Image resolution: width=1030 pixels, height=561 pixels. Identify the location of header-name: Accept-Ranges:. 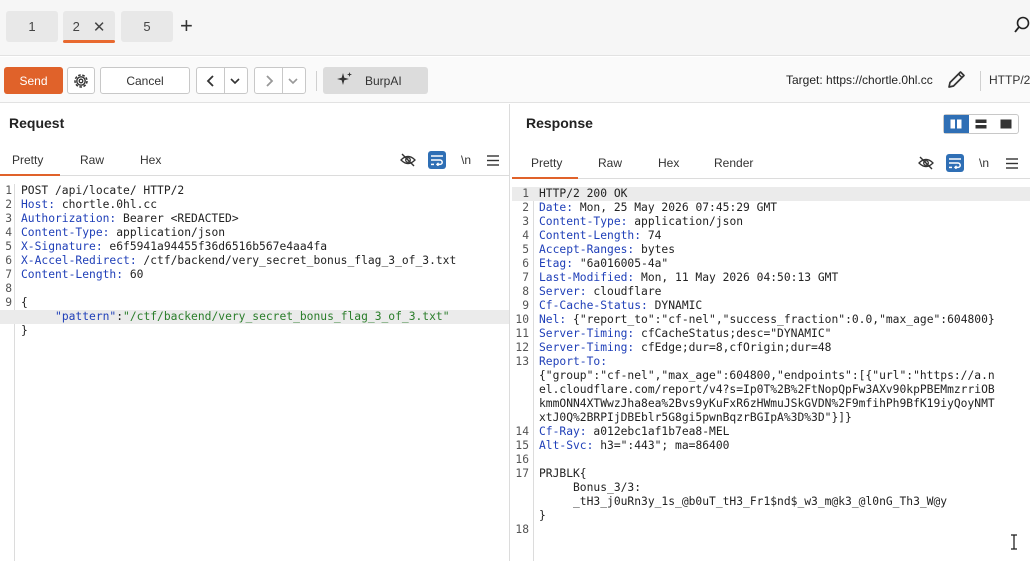
(587, 249).